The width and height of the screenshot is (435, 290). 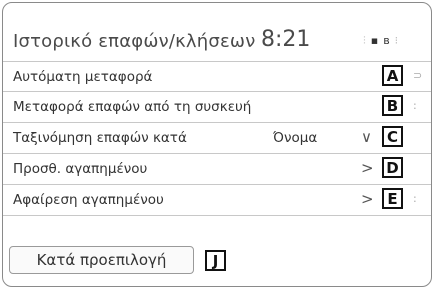 What do you see at coordinates (217, 76) in the screenshot?
I see `row-auto-transfer: Αυτόματη μεταφορά A ⊃` at bounding box center [217, 76].